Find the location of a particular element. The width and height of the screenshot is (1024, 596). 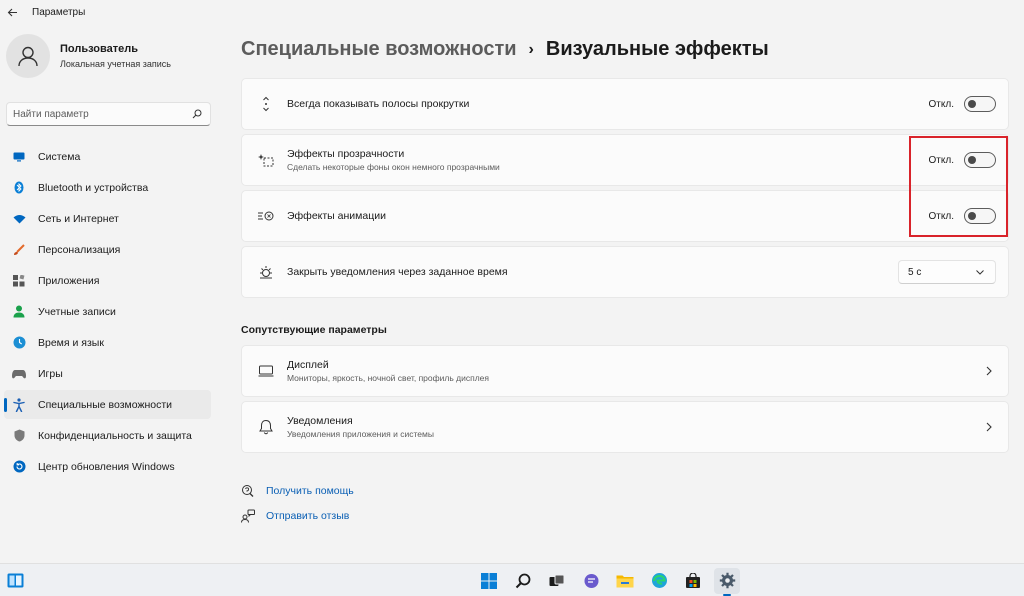

toggle-state-label: Откл. is located at coordinates (941, 104).